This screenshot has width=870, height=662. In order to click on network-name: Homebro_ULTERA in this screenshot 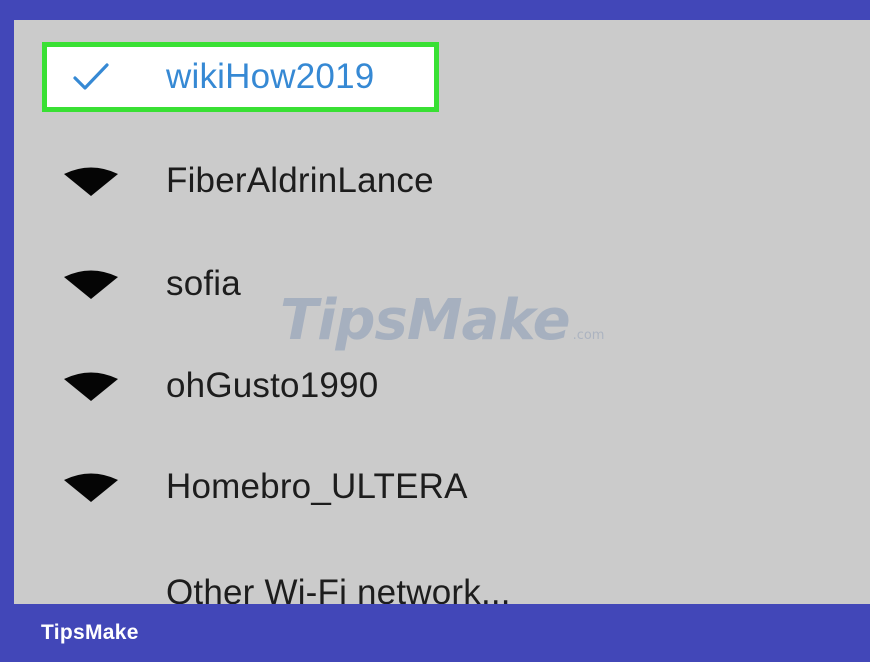, I will do `click(317, 486)`.